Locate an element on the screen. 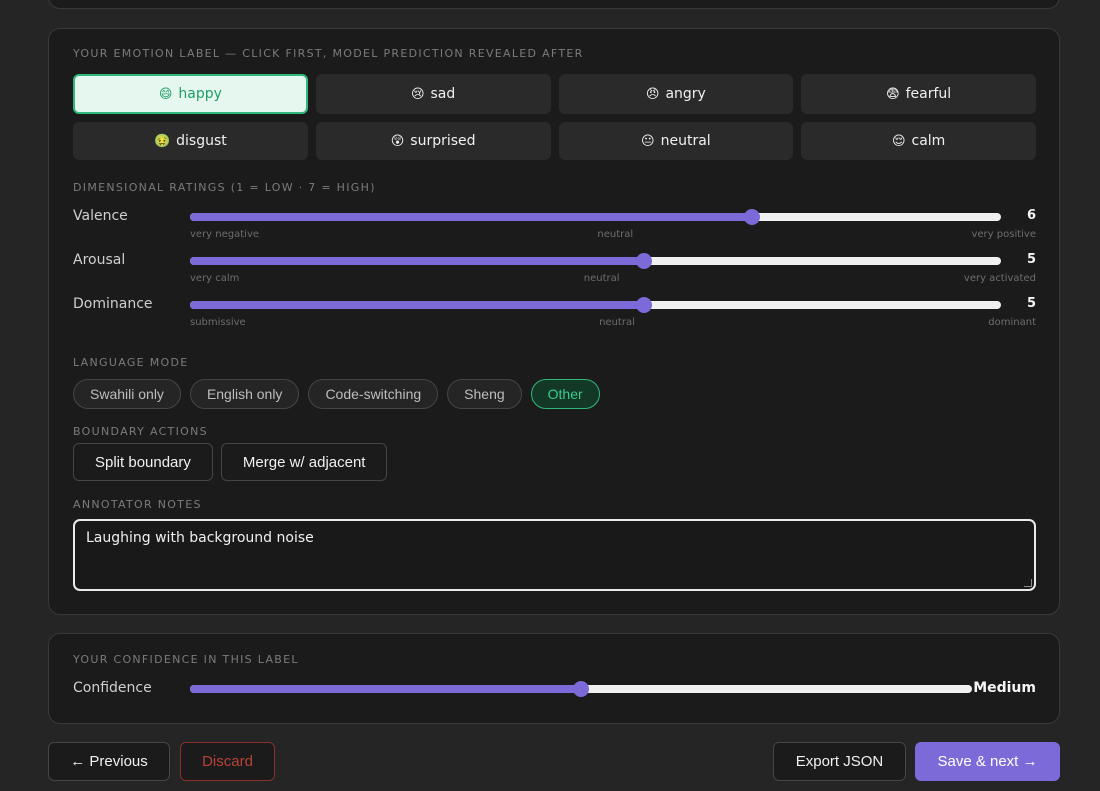 The height and width of the screenshot is (791, 1100). dimensions-section-label: DIMENSIONAL RATINGS (1 = LOW · 7 = HIGH) is located at coordinates (224, 187).